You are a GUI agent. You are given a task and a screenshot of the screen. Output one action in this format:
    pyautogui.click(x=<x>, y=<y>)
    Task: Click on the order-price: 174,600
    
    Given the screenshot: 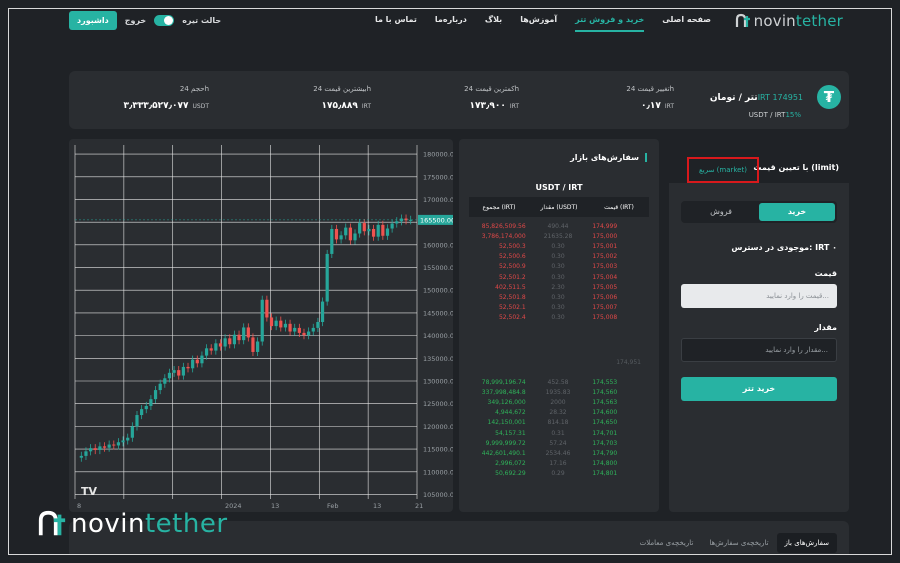 What is the action you would take?
    pyautogui.click(x=605, y=413)
    